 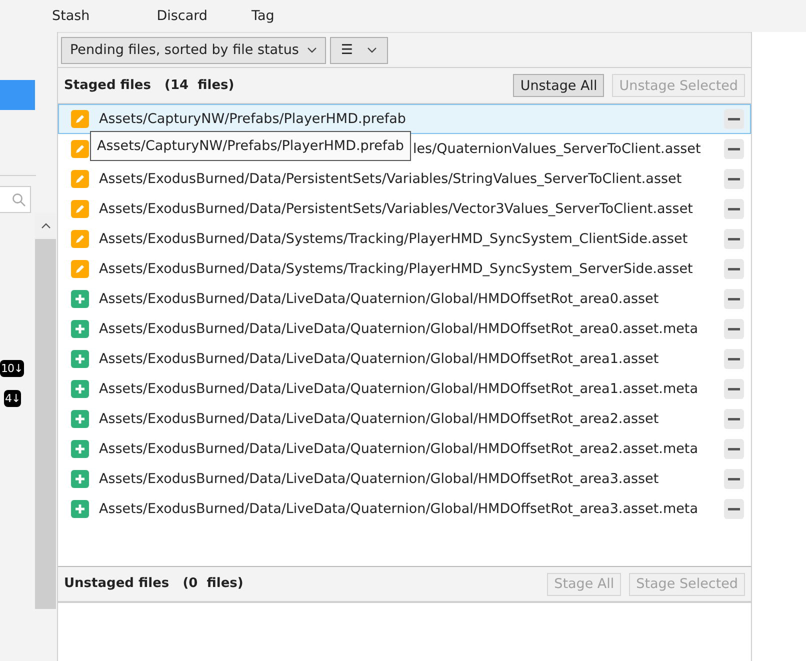 What do you see at coordinates (558, 85) in the screenshot?
I see `action-button: Unstage All` at bounding box center [558, 85].